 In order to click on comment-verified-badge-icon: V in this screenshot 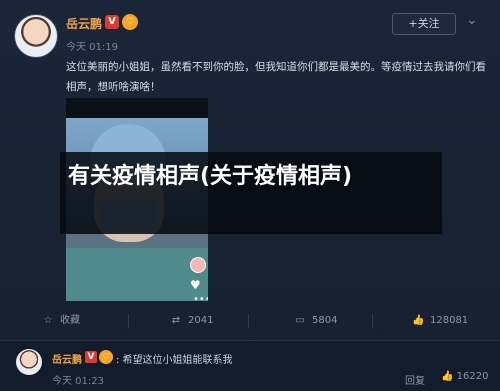, I will do `click(91, 357)`.